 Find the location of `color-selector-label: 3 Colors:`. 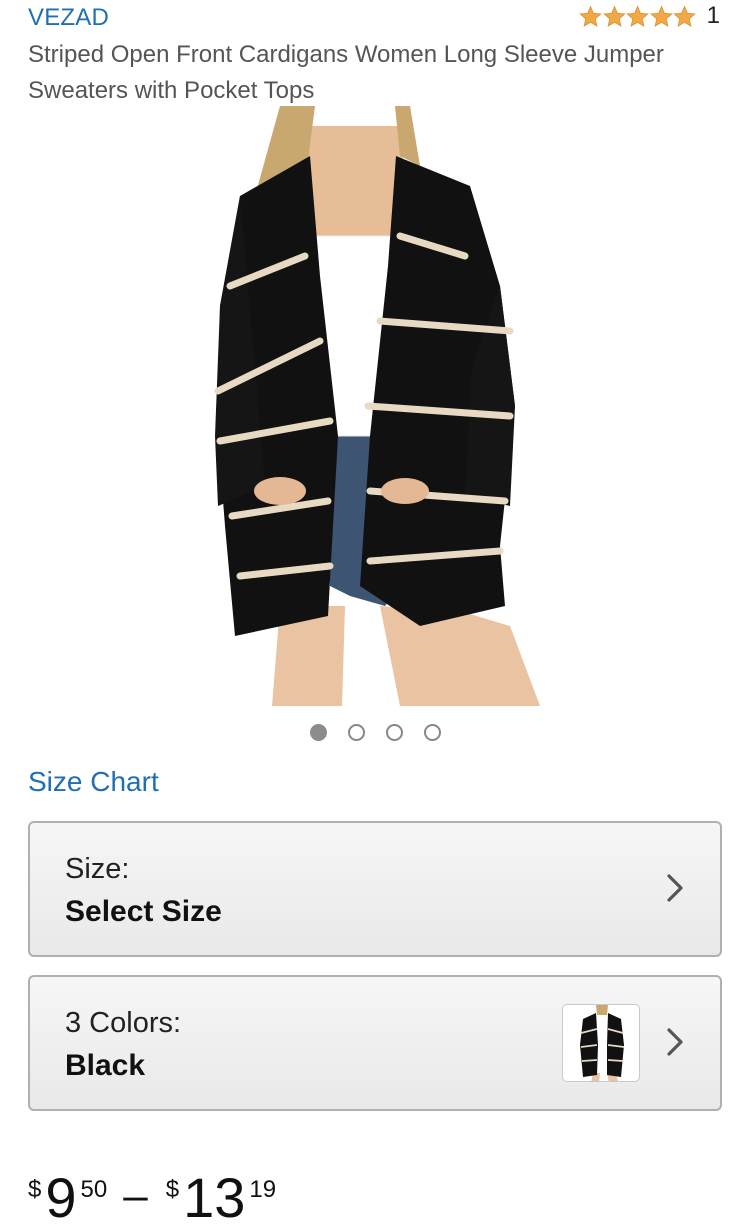

color-selector-label: 3 Colors: is located at coordinates (123, 1023).